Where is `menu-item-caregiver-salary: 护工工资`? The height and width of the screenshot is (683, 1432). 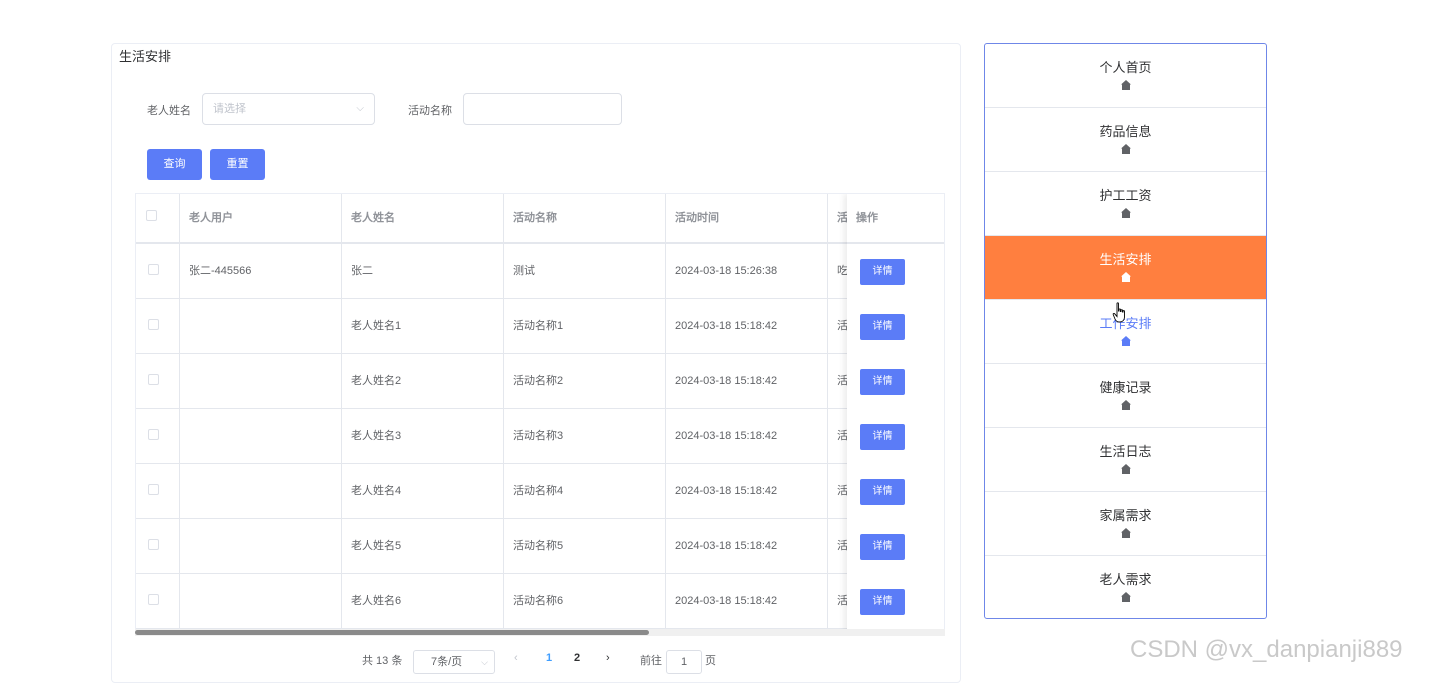 menu-item-caregiver-salary: 护工工资 is located at coordinates (1125, 204).